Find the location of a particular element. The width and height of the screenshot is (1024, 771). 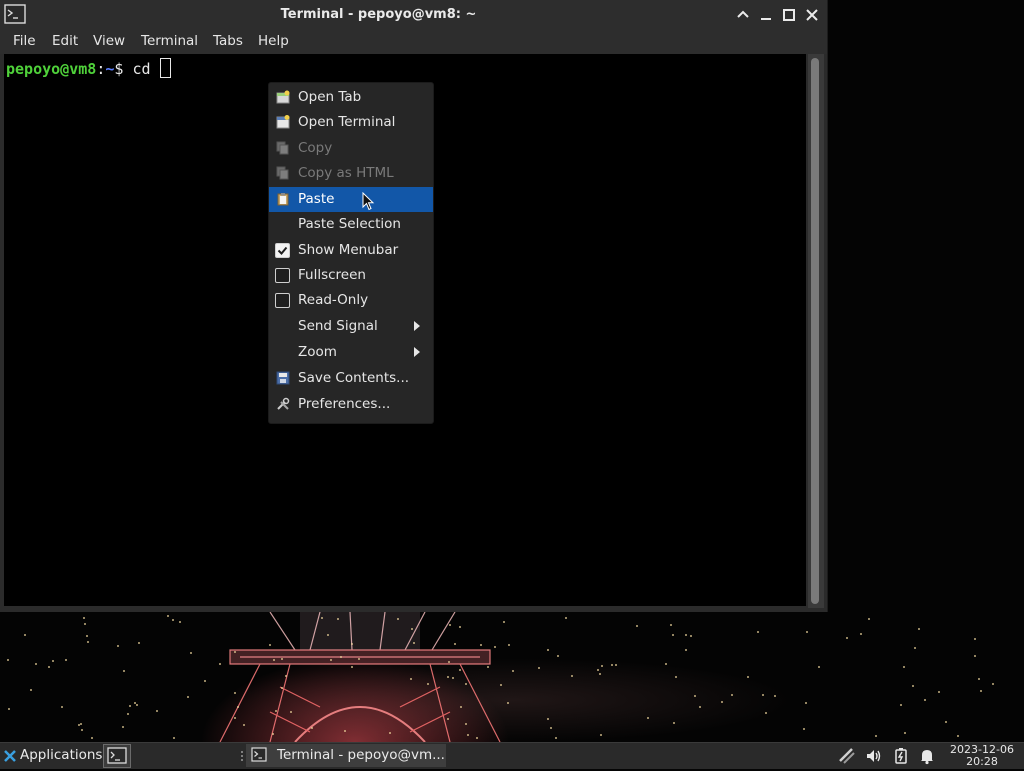

ctx-paste-selection: Paste Selection is located at coordinates (351, 224).